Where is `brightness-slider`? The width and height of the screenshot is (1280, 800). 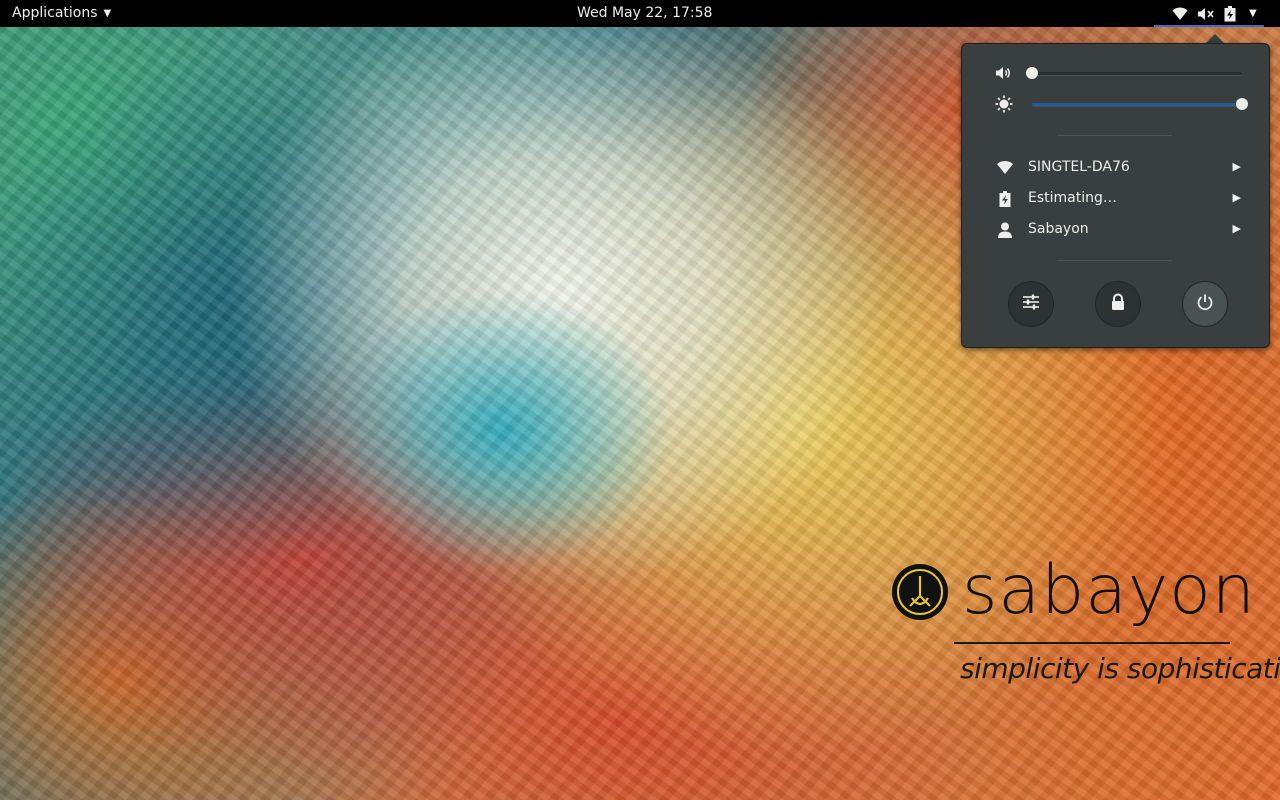 brightness-slider is located at coordinates (1140, 104).